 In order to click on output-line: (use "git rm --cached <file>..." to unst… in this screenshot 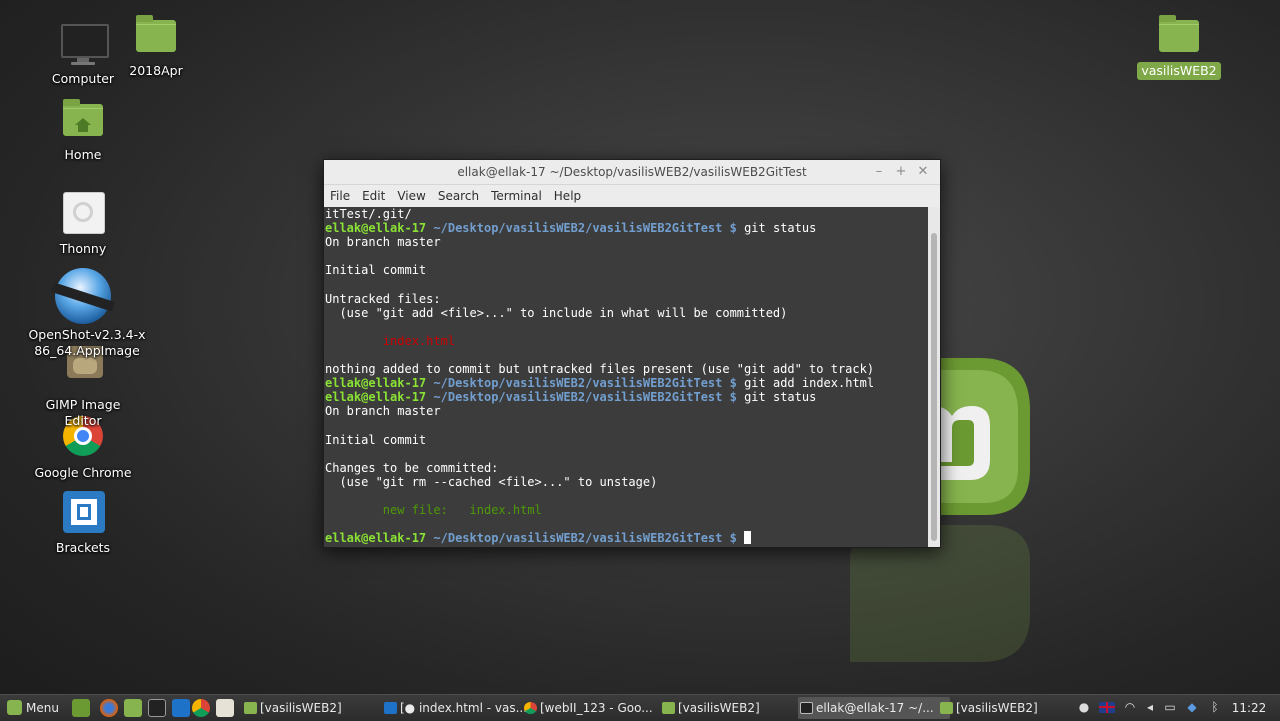, I will do `click(491, 481)`.